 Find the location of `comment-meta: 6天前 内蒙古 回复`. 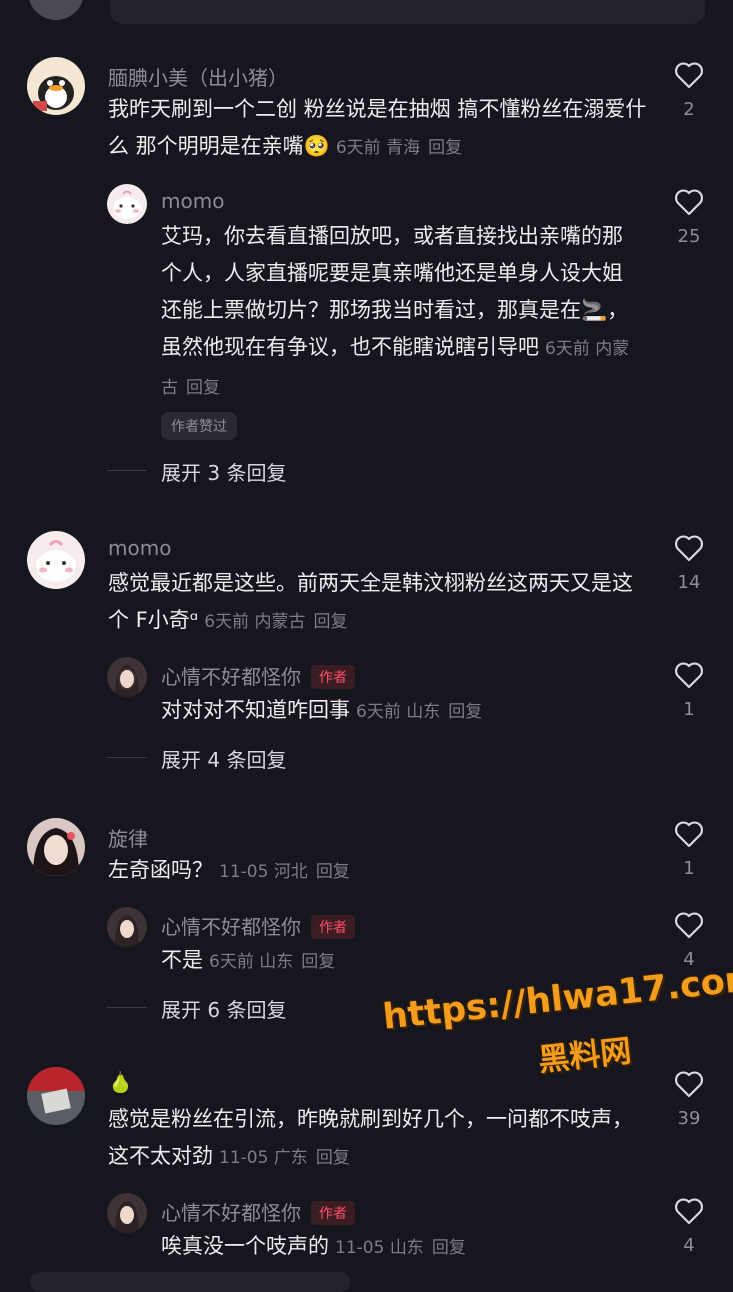

comment-meta: 6天前 内蒙古 回复 is located at coordinates (276, 622).